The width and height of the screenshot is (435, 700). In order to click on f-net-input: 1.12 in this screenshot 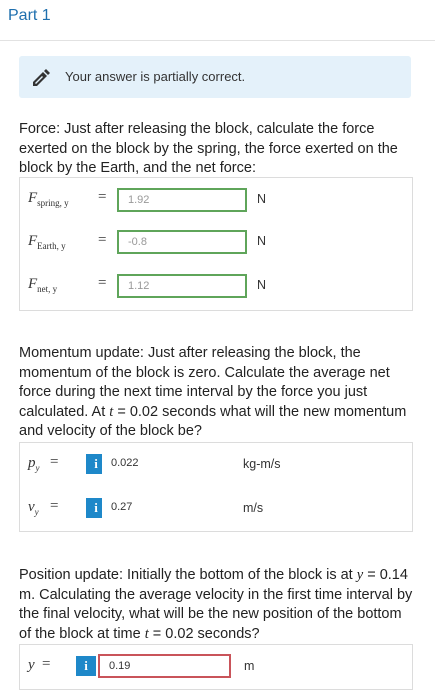, I will do `click(182, 286)`.